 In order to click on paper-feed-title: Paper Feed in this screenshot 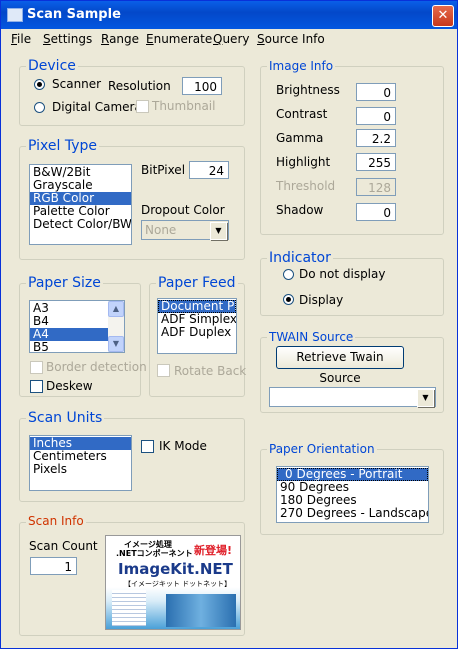, I will do `click(197, 283)`.